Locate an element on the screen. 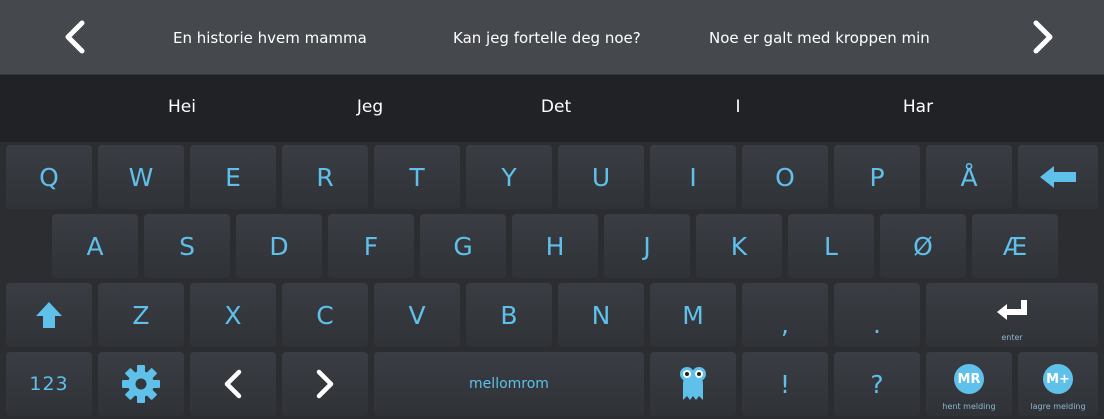  key-r: R is located at coordinates (325, 177).